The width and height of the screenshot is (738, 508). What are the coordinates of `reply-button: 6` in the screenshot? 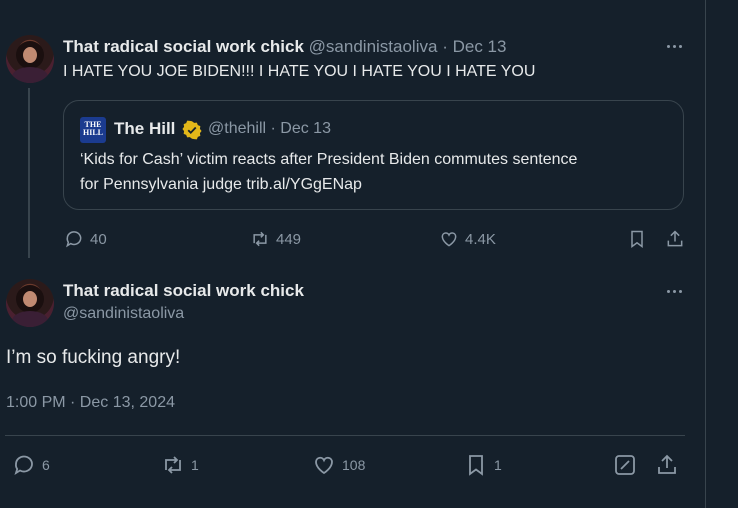 It's located at (31, 465).